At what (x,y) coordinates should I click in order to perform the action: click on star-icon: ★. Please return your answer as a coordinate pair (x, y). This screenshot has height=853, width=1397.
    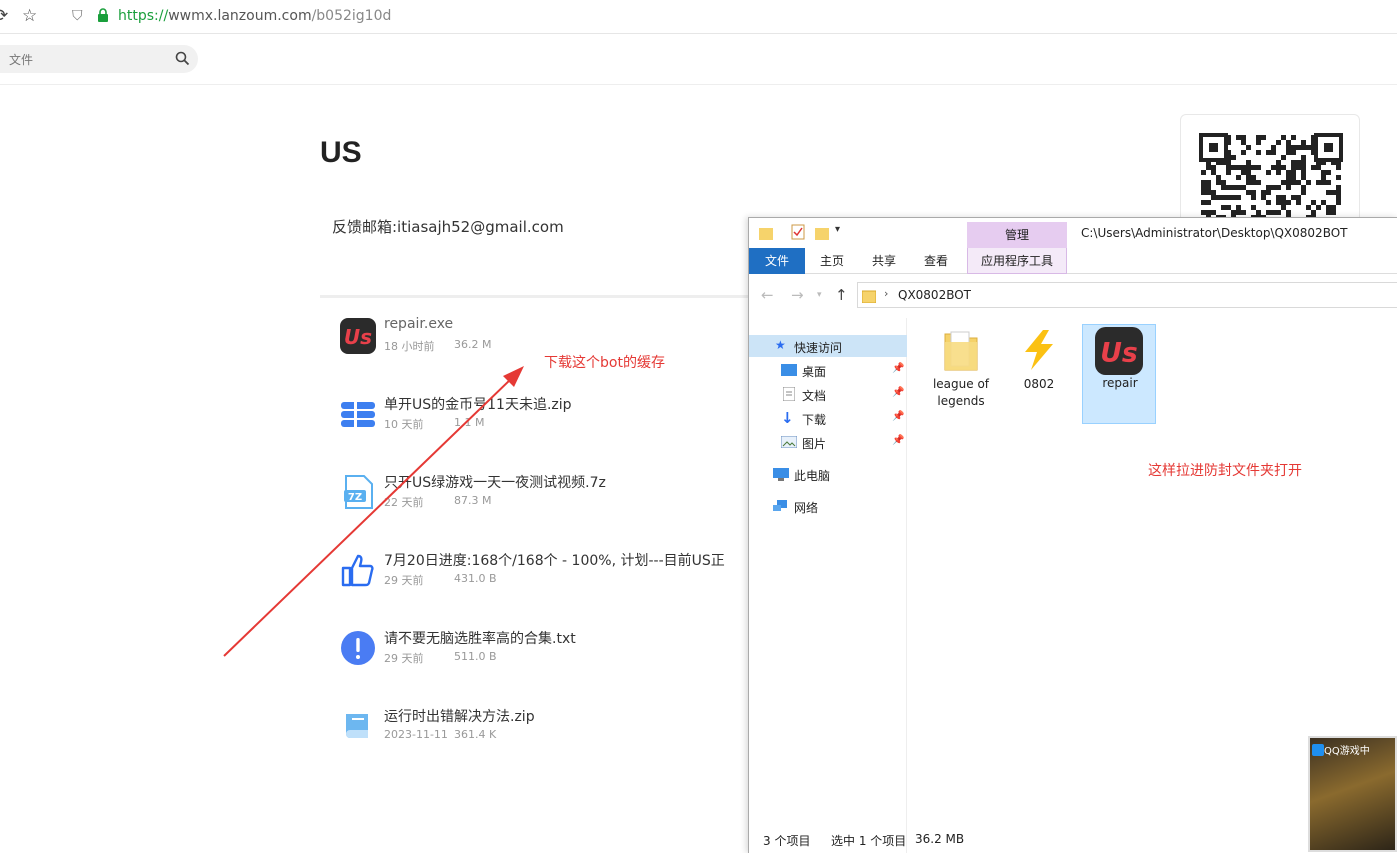
    Looking at the image, I should click on (780, 345).